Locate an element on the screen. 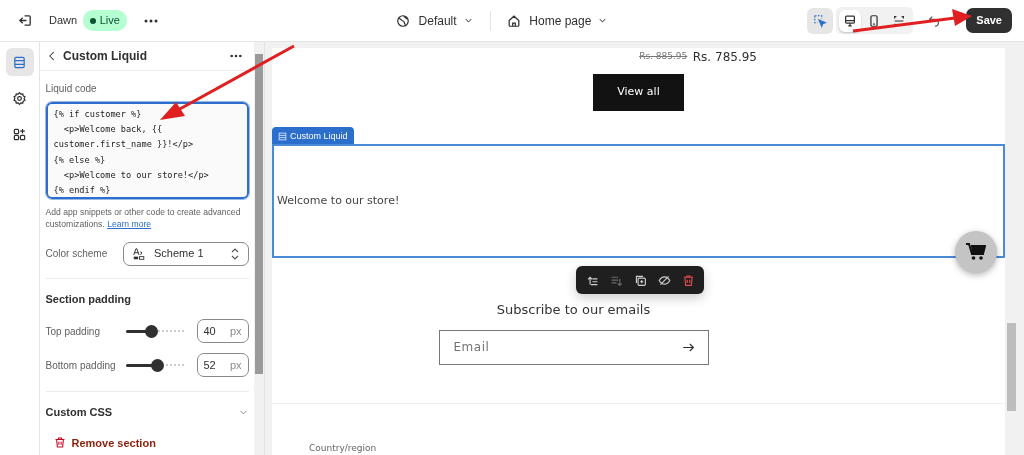  page-selector: Home page is located at coordinates (557, 20).